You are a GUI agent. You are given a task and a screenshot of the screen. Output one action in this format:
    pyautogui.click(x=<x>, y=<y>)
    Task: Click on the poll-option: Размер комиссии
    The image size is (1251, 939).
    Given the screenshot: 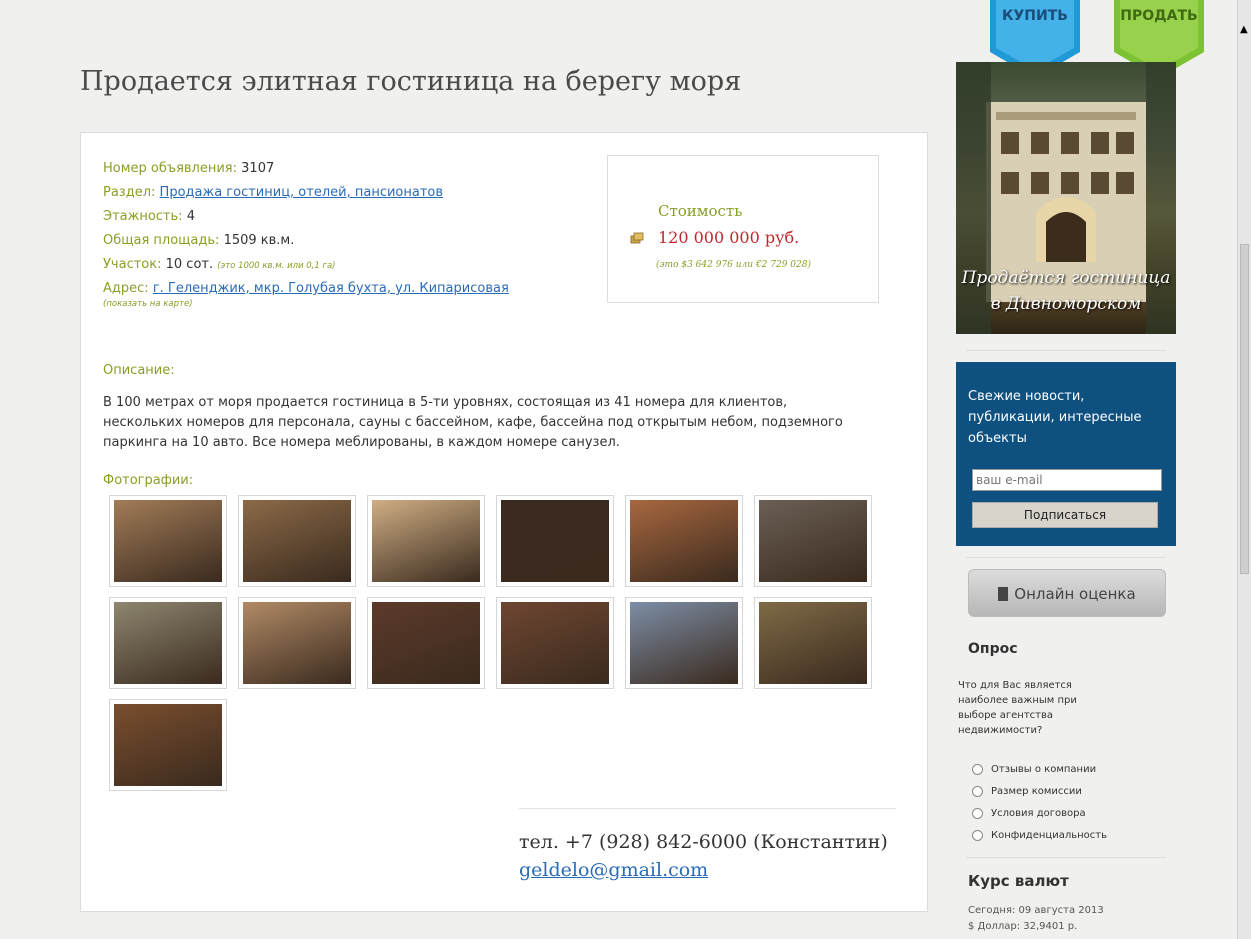 What is the action you would take?
    pyautogui.click(x=1039, y=791)
    